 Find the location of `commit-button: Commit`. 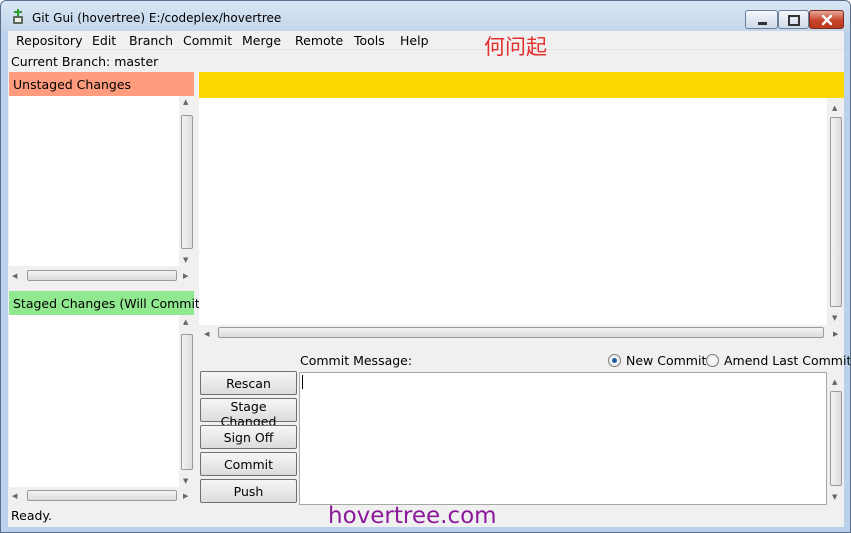

commit-button: Commit is located at coordinates (248, 464).